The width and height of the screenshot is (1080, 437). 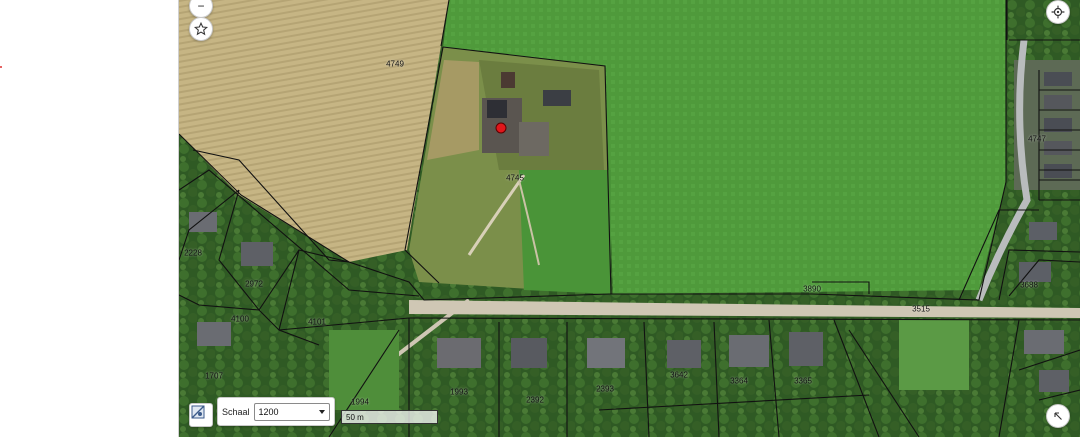 I want to click on star-icon, so click(x=201, y=29).